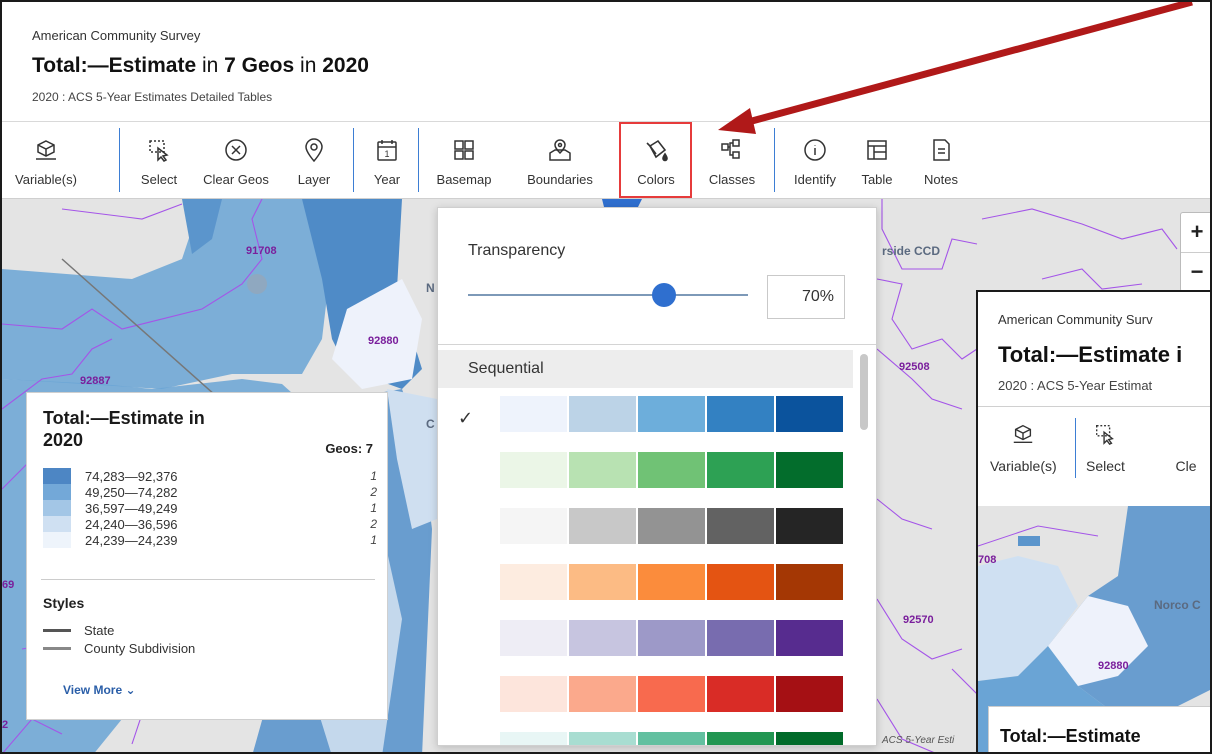  Describe the element at coordinates (806, 297) in the screenshot. I see `transparency-value-input: 70%` at that location.